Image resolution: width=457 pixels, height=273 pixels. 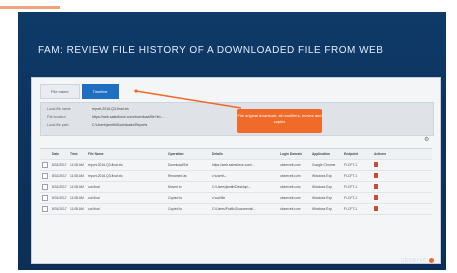 What do you see at coordinates (428, 140) in the screenshot?
I see `gear-icon: ⚙` at bounding box center [428, 140].